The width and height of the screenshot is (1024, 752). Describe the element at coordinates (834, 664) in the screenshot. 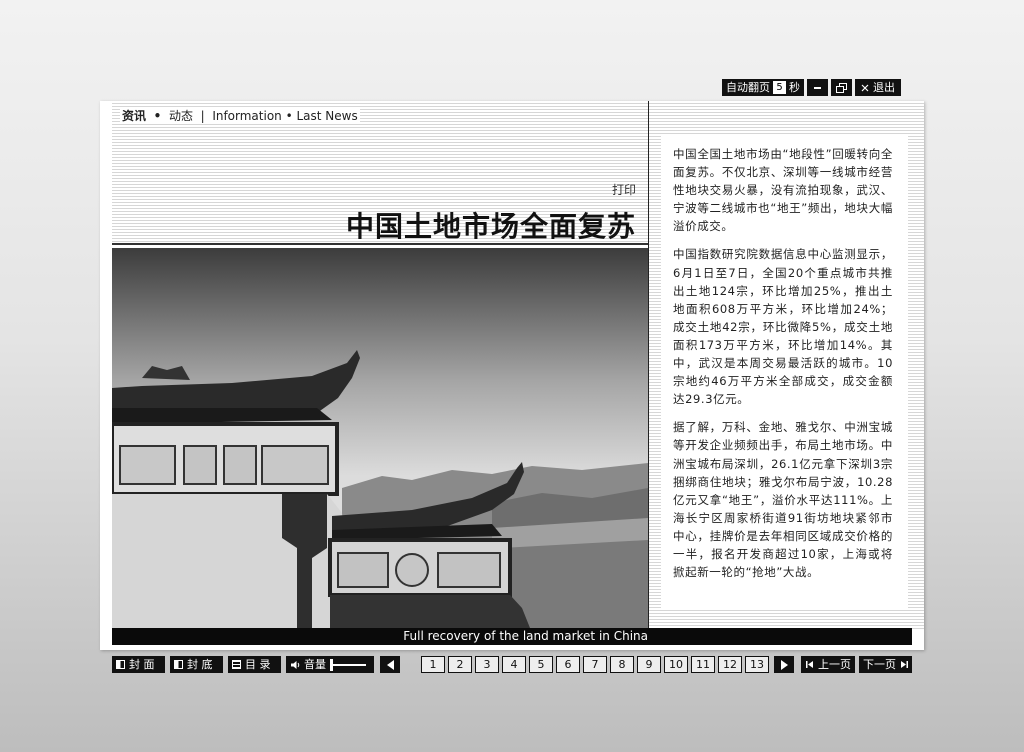

I see `prev-page-label: 上一页` at that location.